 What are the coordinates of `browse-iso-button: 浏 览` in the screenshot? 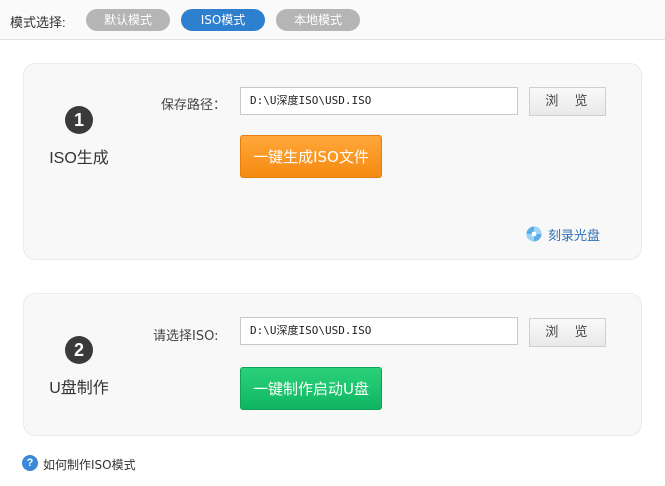 It's located at (567, 332).